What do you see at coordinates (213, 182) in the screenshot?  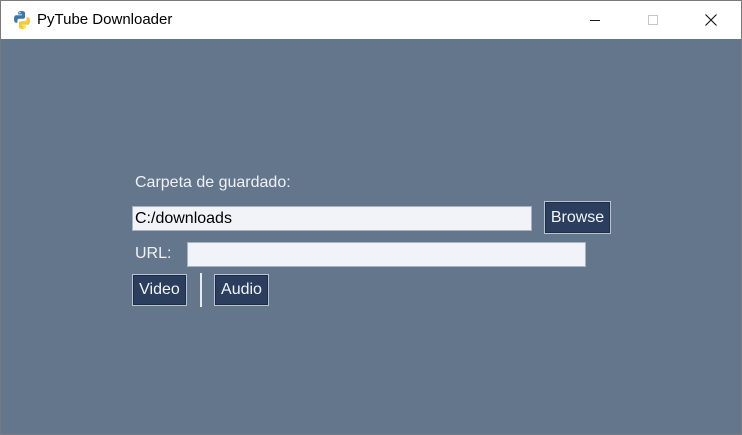 I see `folder-label: Carpeta de guardado:` at bounding box center [213, 182].